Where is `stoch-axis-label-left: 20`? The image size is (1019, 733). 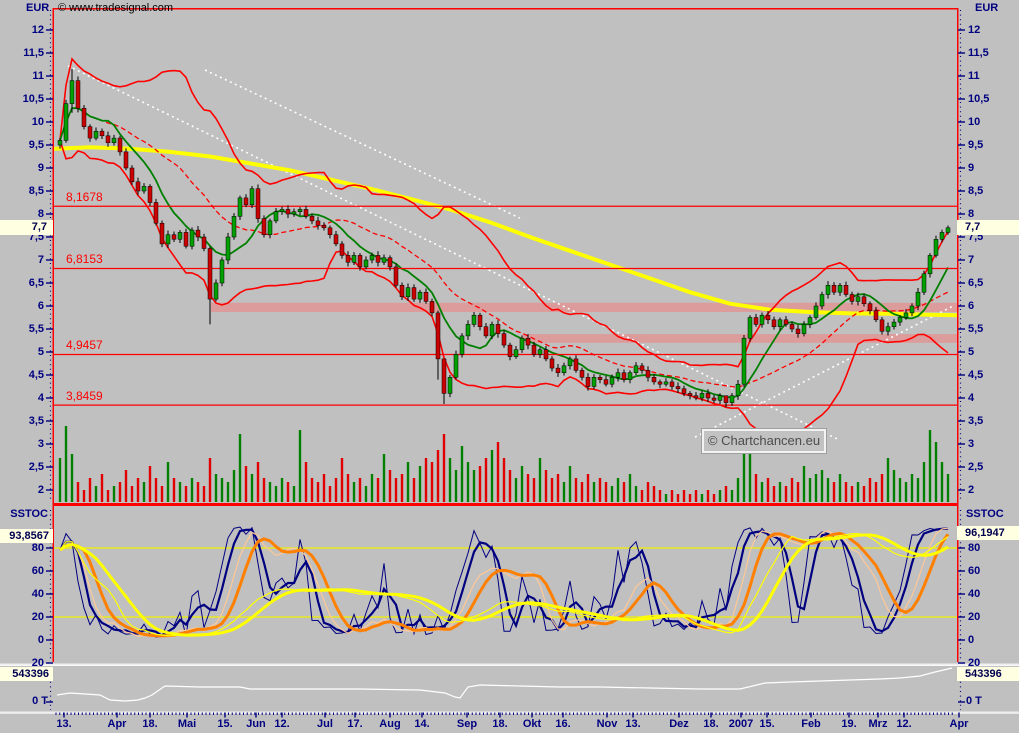 stoch-axis-label-left: 20 is located at coordinates (37, 617).